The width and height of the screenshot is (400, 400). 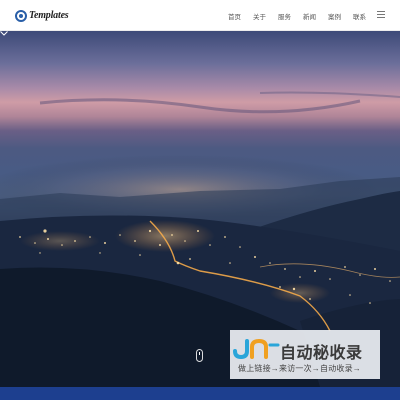 What do you see at coordinates (234, 16) in the screenshot?
I see `nav-item-home: 首页` at bounding box center [234, 16].